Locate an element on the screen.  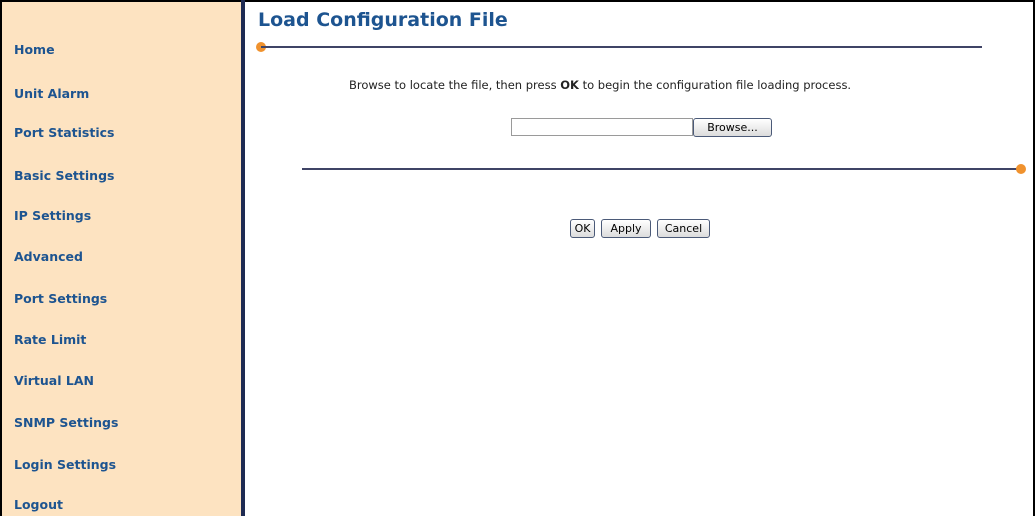
cancel-button: Cancel is located at coordinates (683, 228).